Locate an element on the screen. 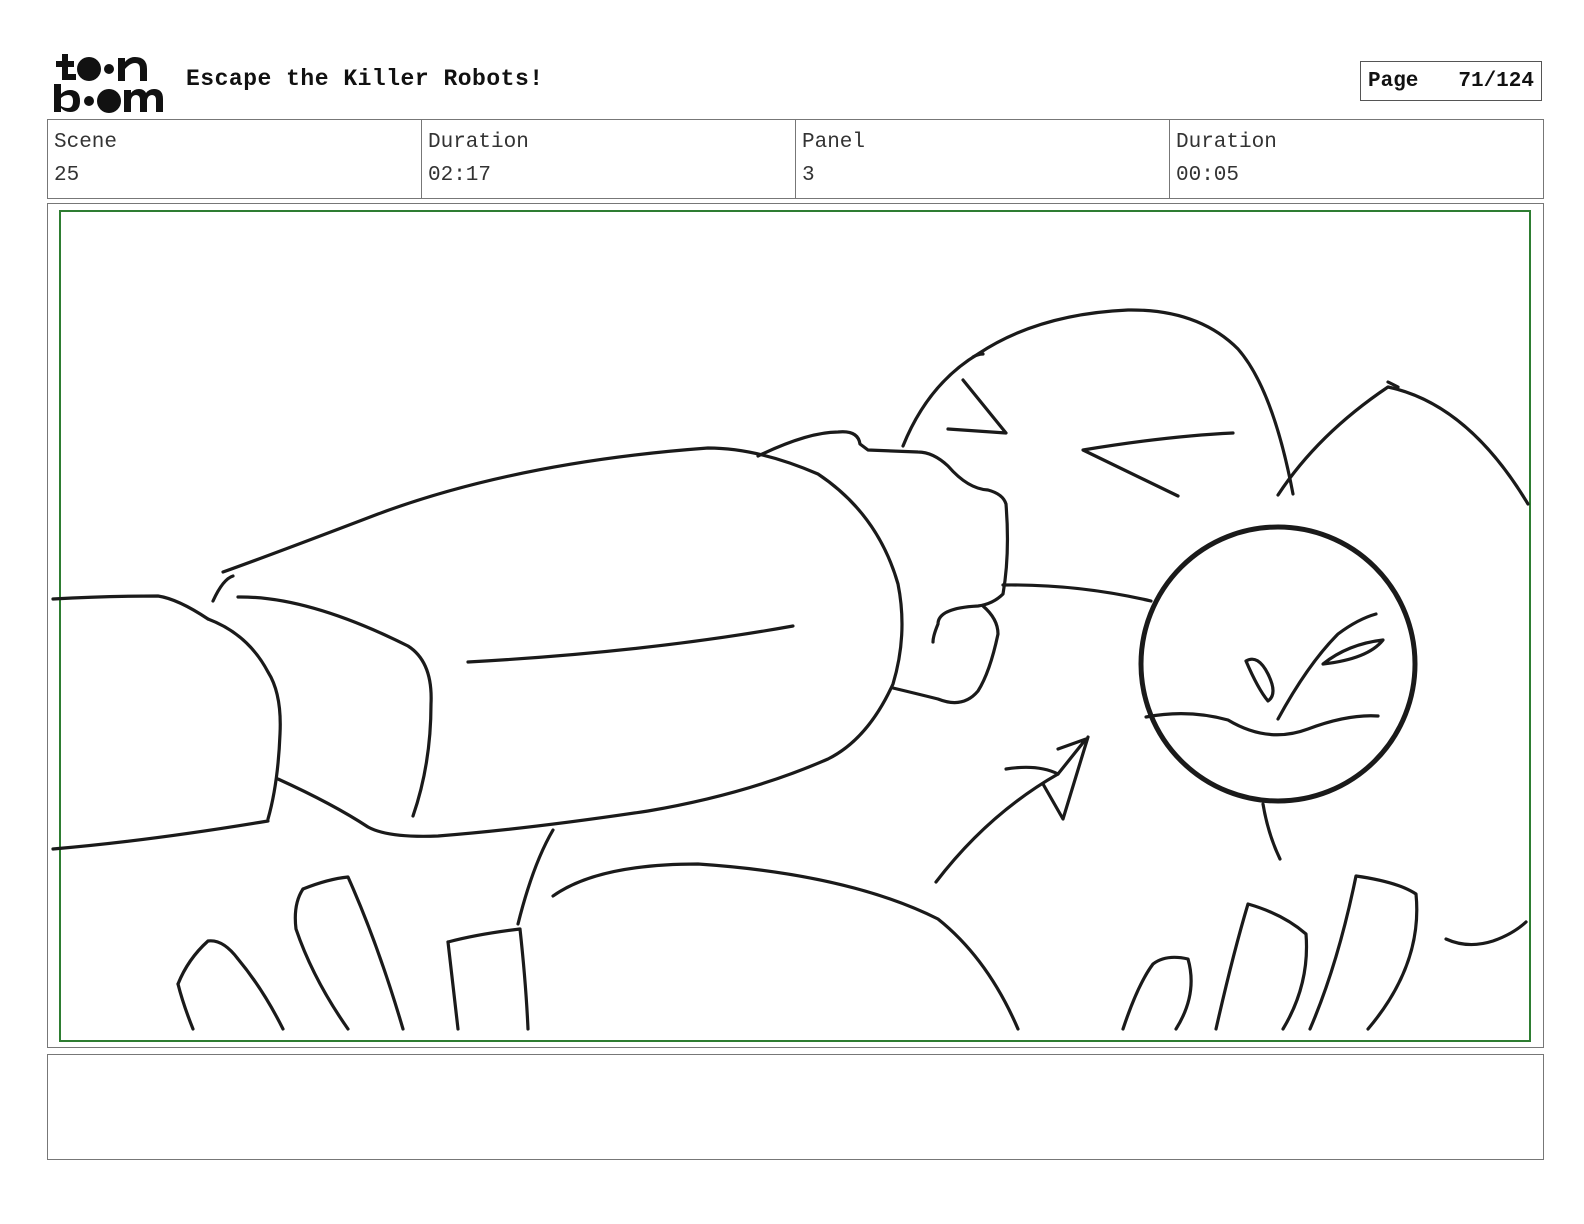  page-indicator: Page 71/124 is located at coordinates (1451, 81).